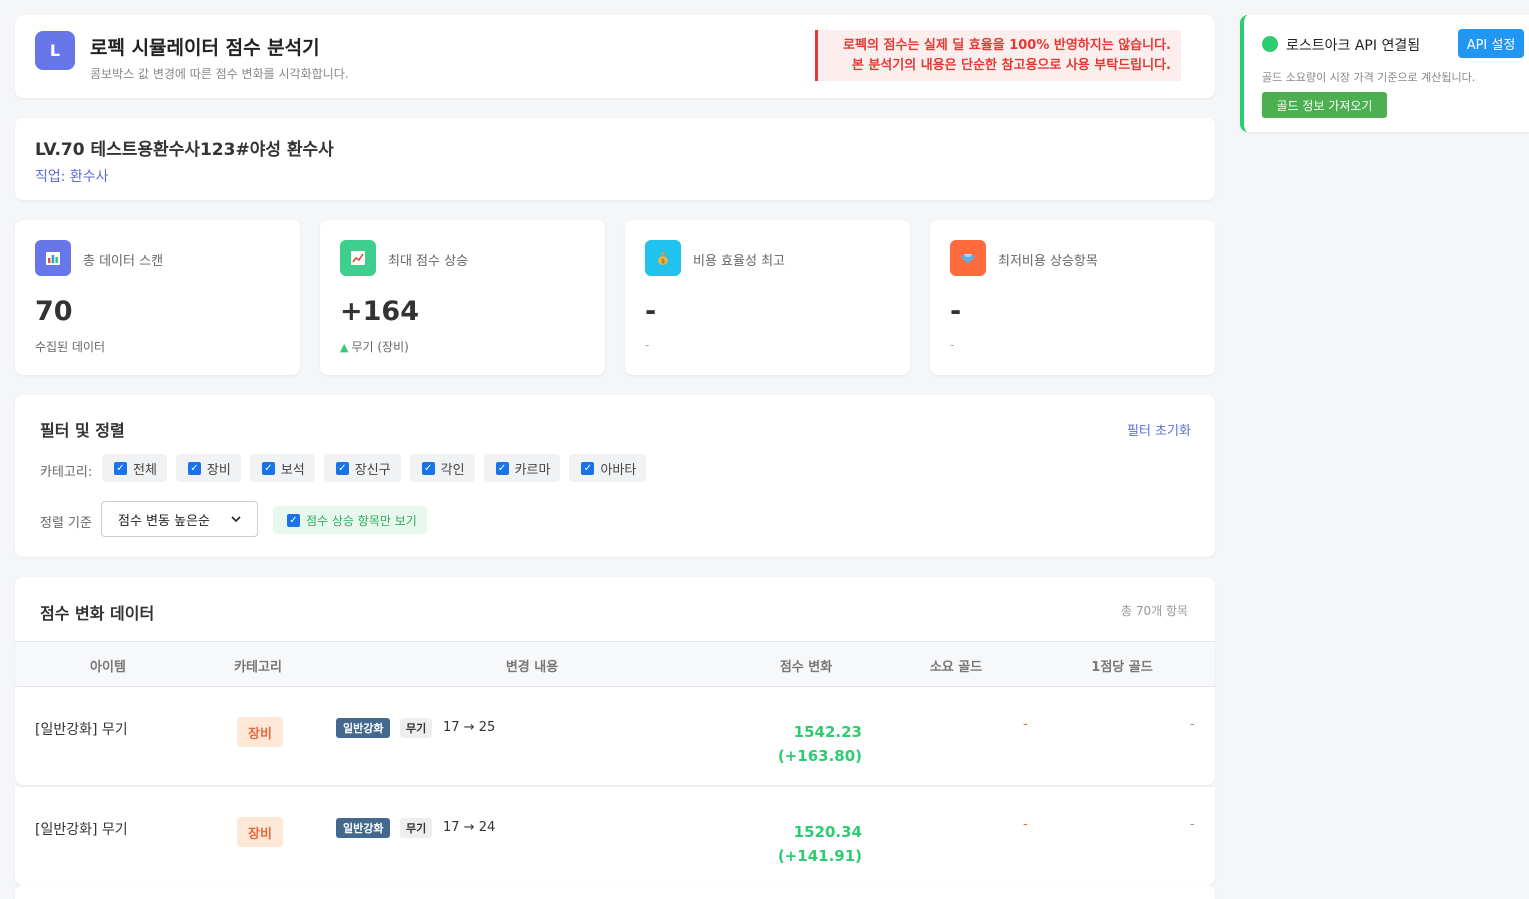 This screenshot has width=1529, height=899. I want to click on category-chip-gem: ✓ 보석, so click(282, 468).